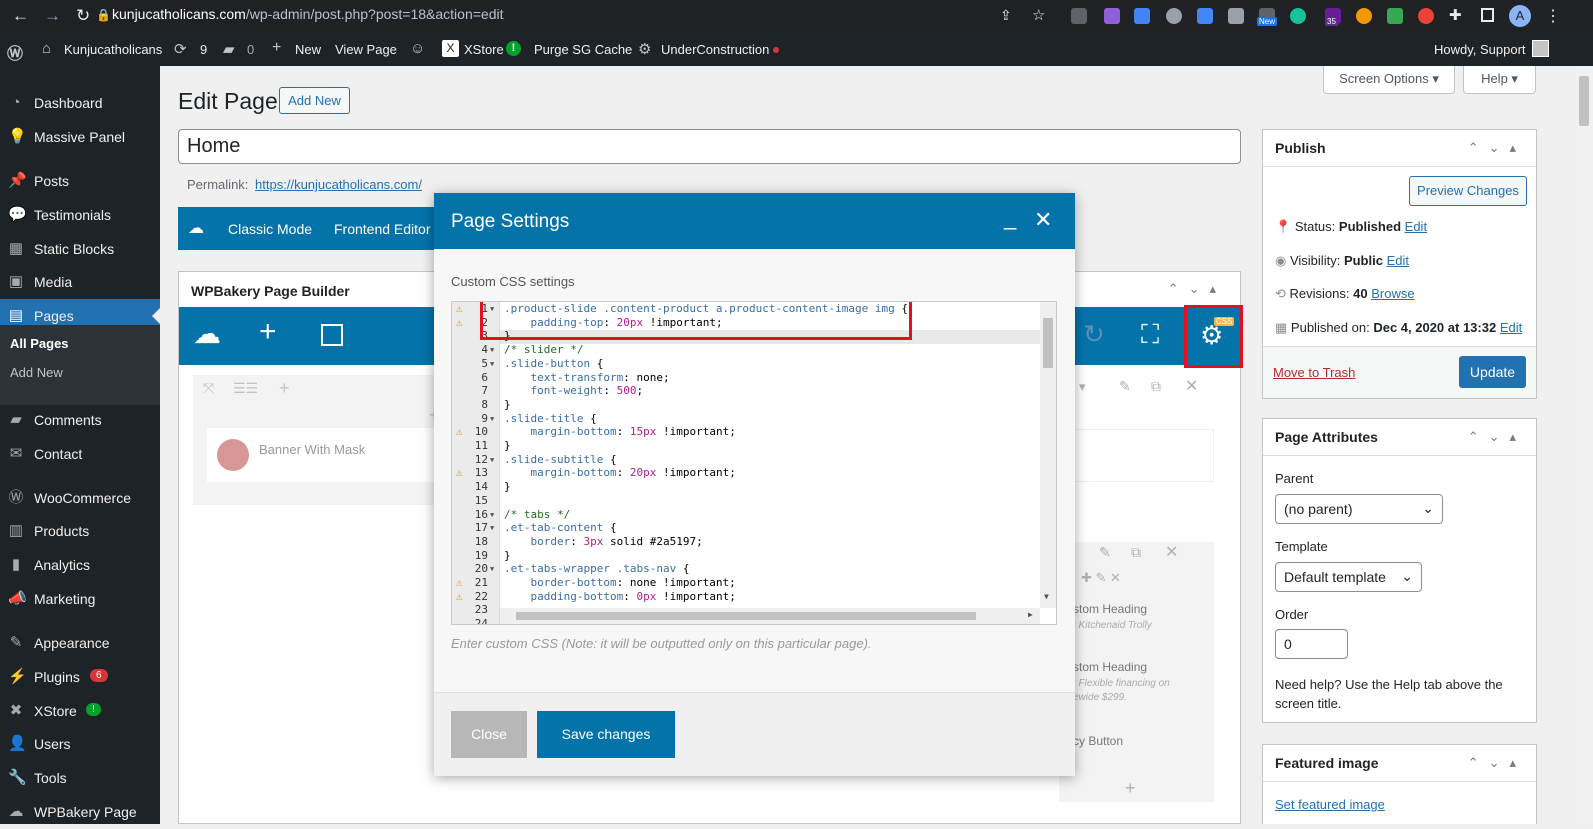 This screenshot has width=1593, height=829. I want to click on editor-hscroll-thumb, so click(746, 616).